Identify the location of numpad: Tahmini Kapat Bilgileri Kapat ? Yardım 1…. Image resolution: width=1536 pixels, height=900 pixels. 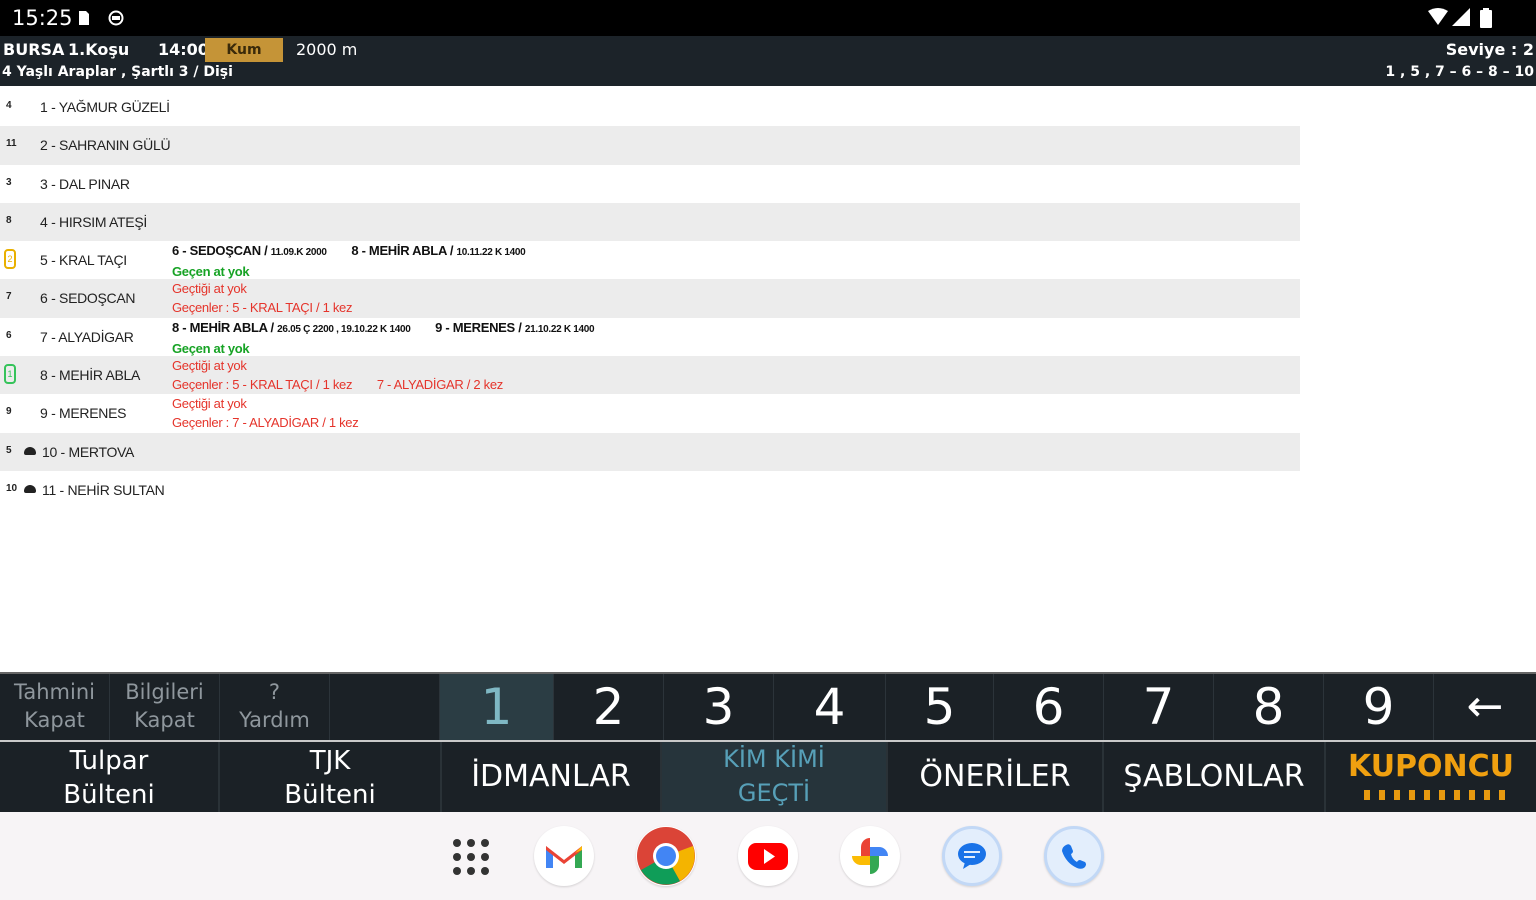
(768, 706).